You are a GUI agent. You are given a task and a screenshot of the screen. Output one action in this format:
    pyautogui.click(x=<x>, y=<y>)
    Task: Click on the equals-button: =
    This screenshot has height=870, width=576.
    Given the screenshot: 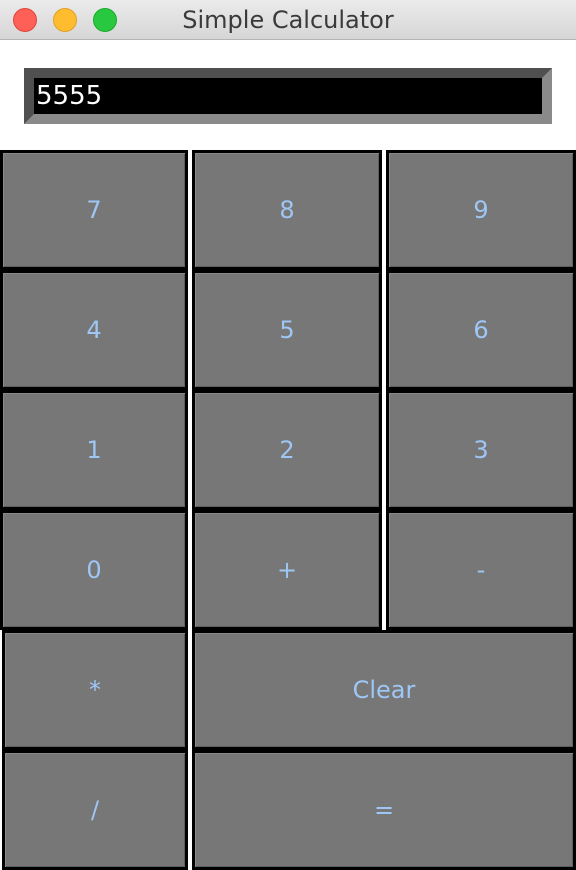 What is the action you would take?
    pyautogui.click(x=384, y=810)
    